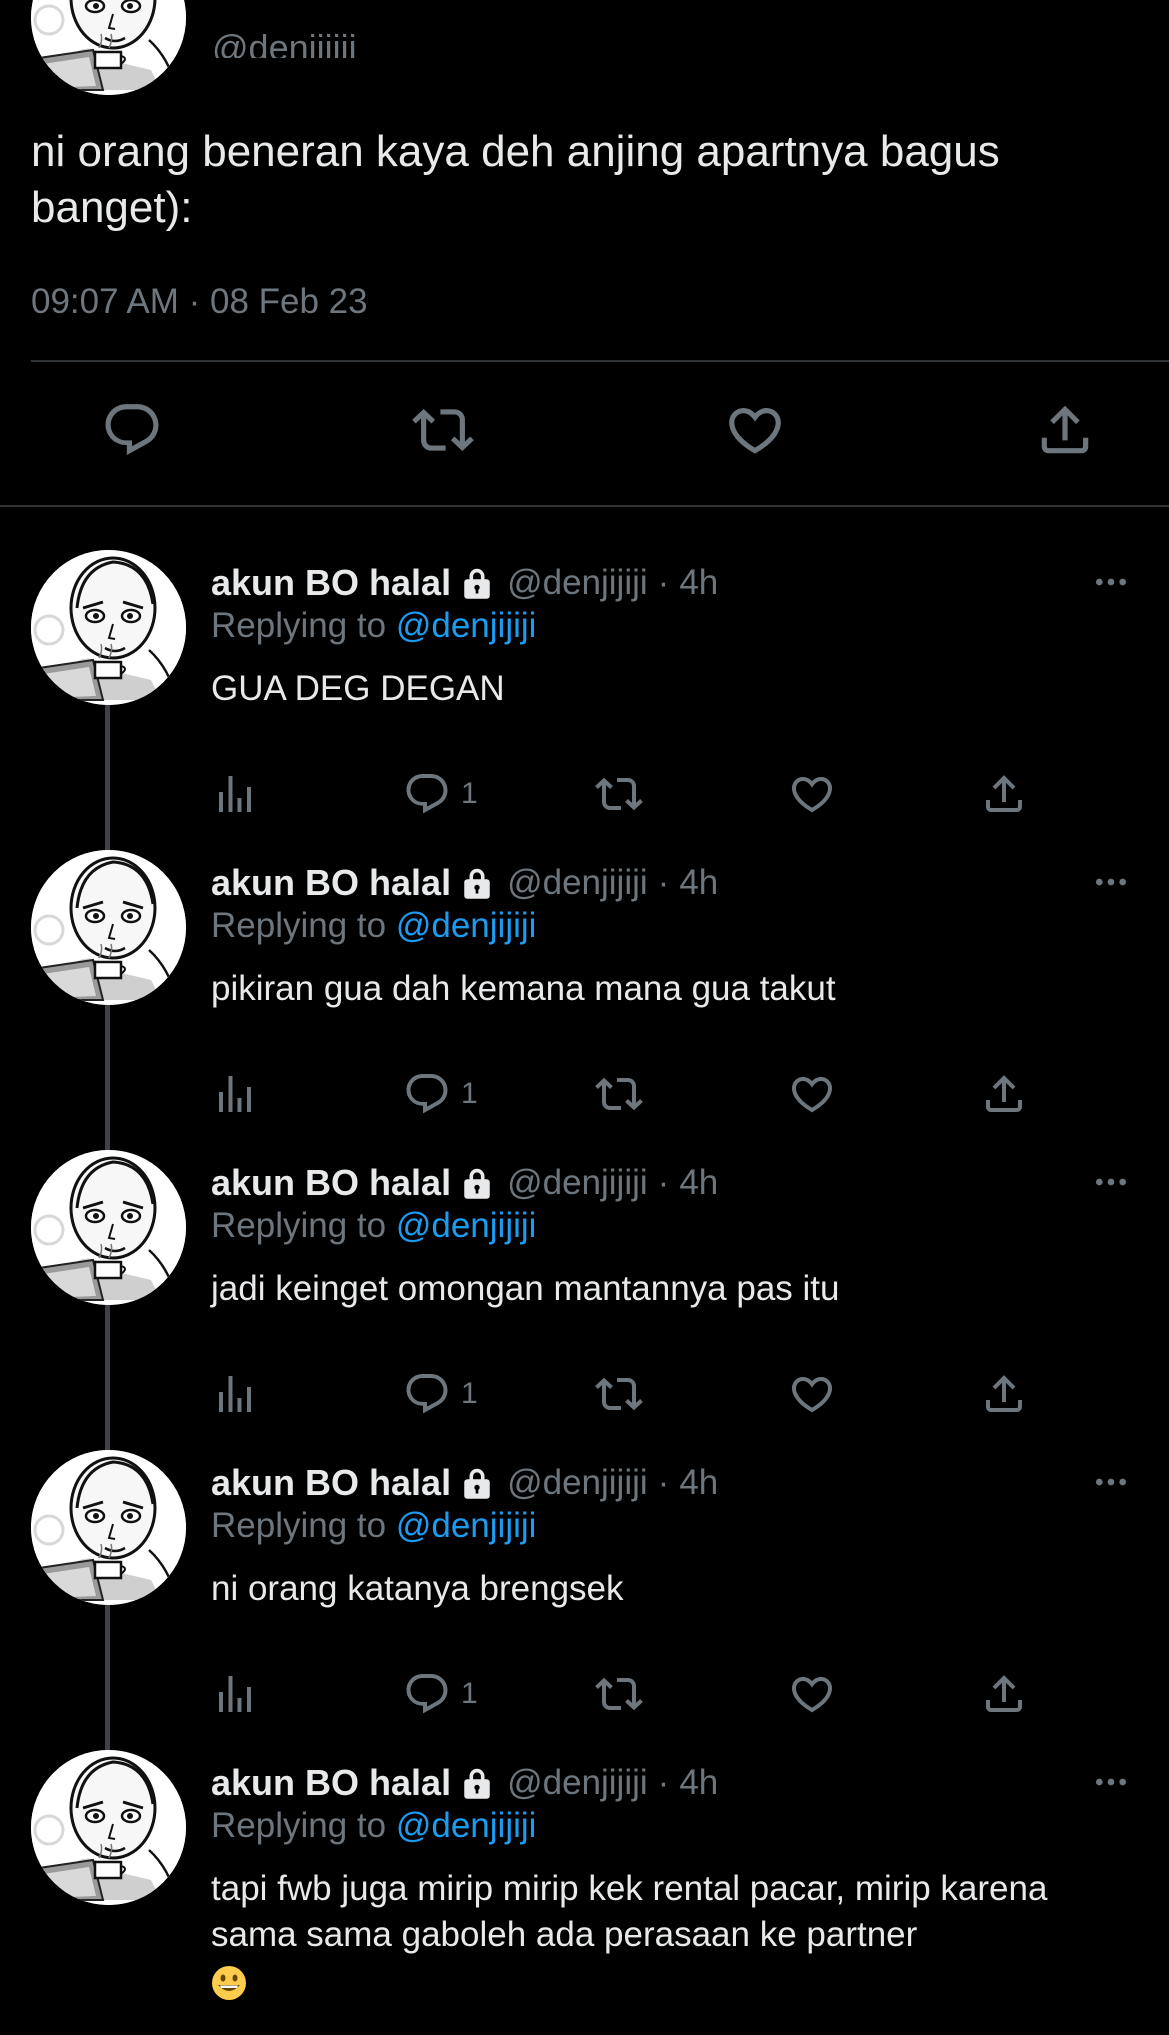 This screenshot has width=1169, height=2035. Describe the element at coordinates (523, 988) in the screenshot. I see `reply-text: pikiran gua dah kemana mana gua takut` at that location.